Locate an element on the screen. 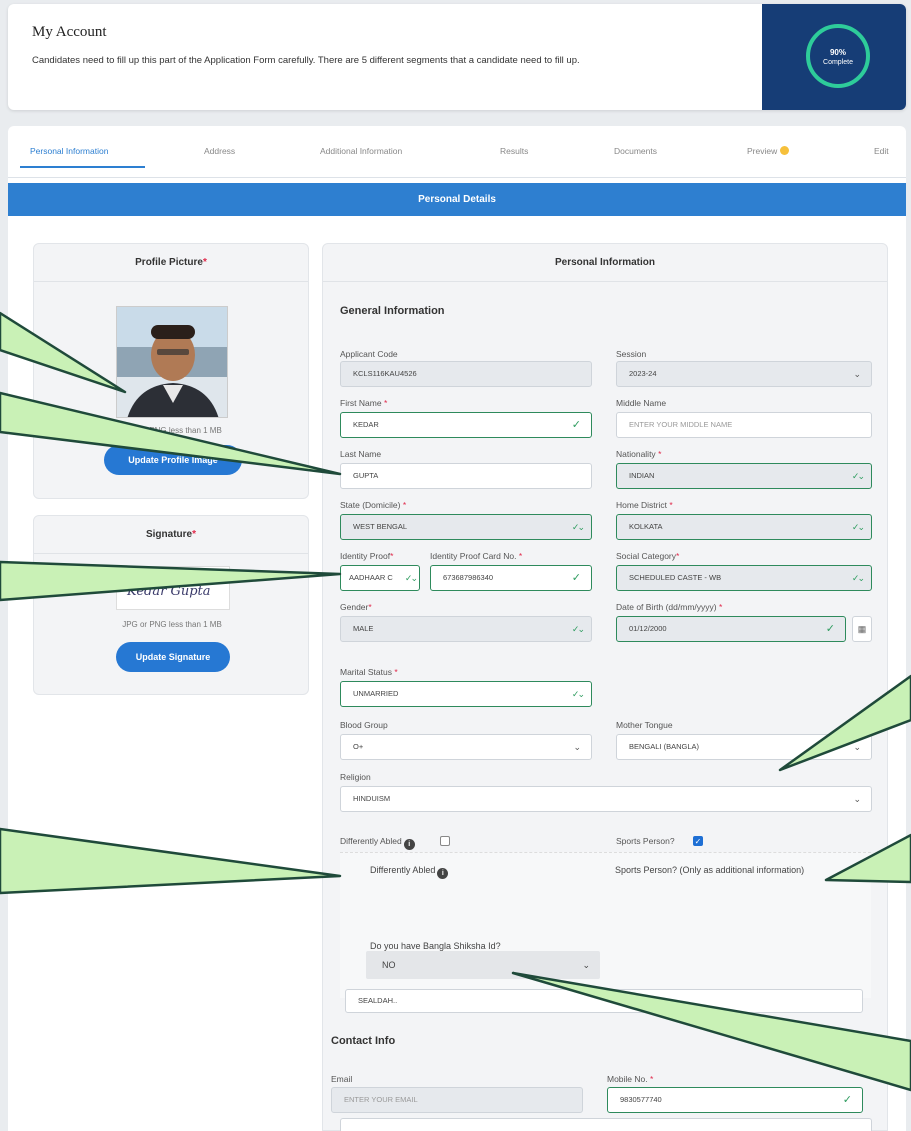 Image resolution: width=911 pixels, height=1131 pixels. callout-differently-abled is located at coordinates (171, 861).